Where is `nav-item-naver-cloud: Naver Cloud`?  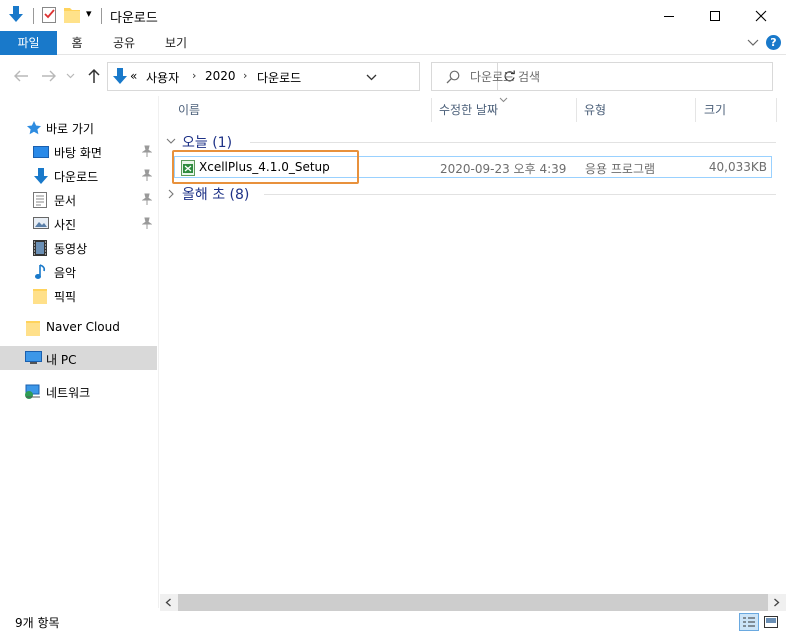 nav-item-naver-cloud: Naver Cloud is located at coordinates (78, 327).